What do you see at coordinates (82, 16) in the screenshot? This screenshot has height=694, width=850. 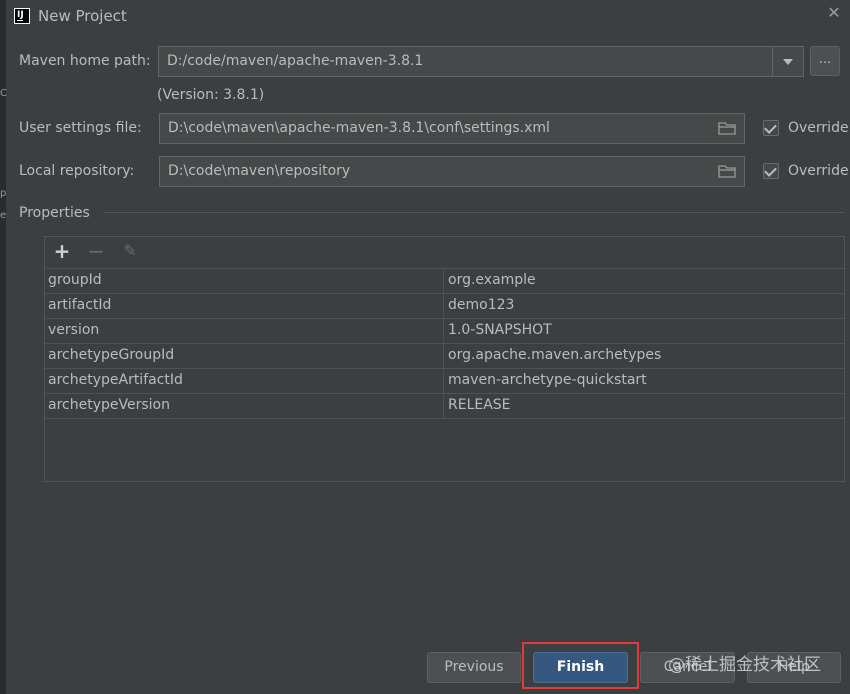 I see `dialog-title: New Project` at bounding box center [82, 16].